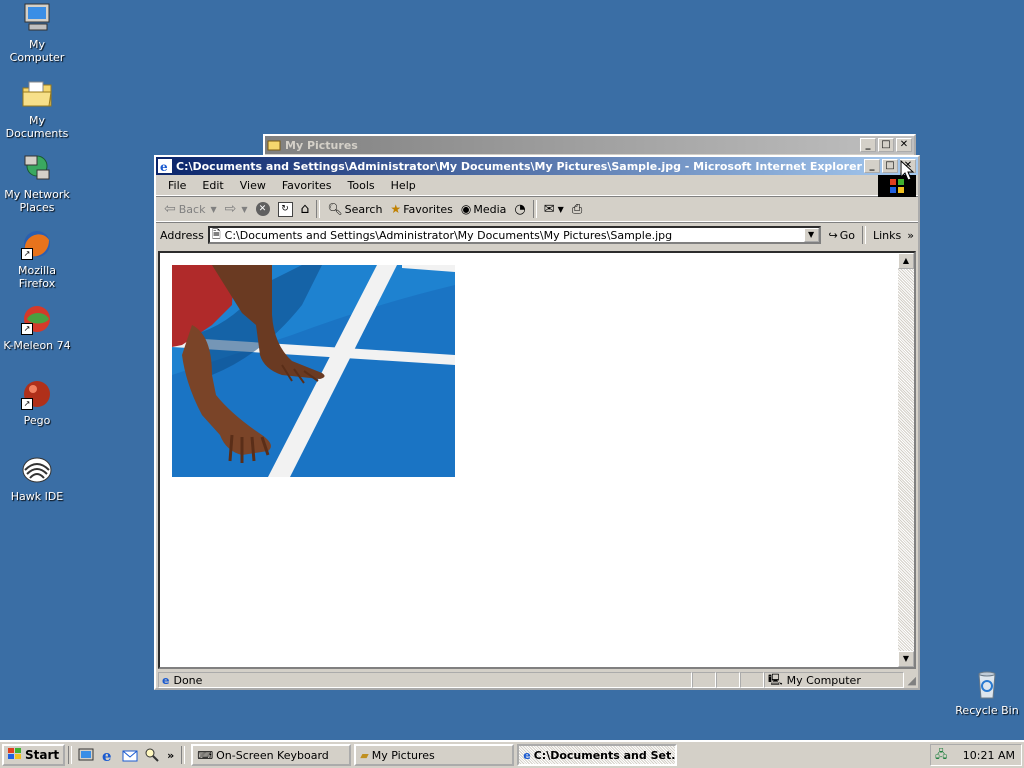 This screenshot has height=768, width=1024. I want to click on back-label: Back, so click(192, 209).